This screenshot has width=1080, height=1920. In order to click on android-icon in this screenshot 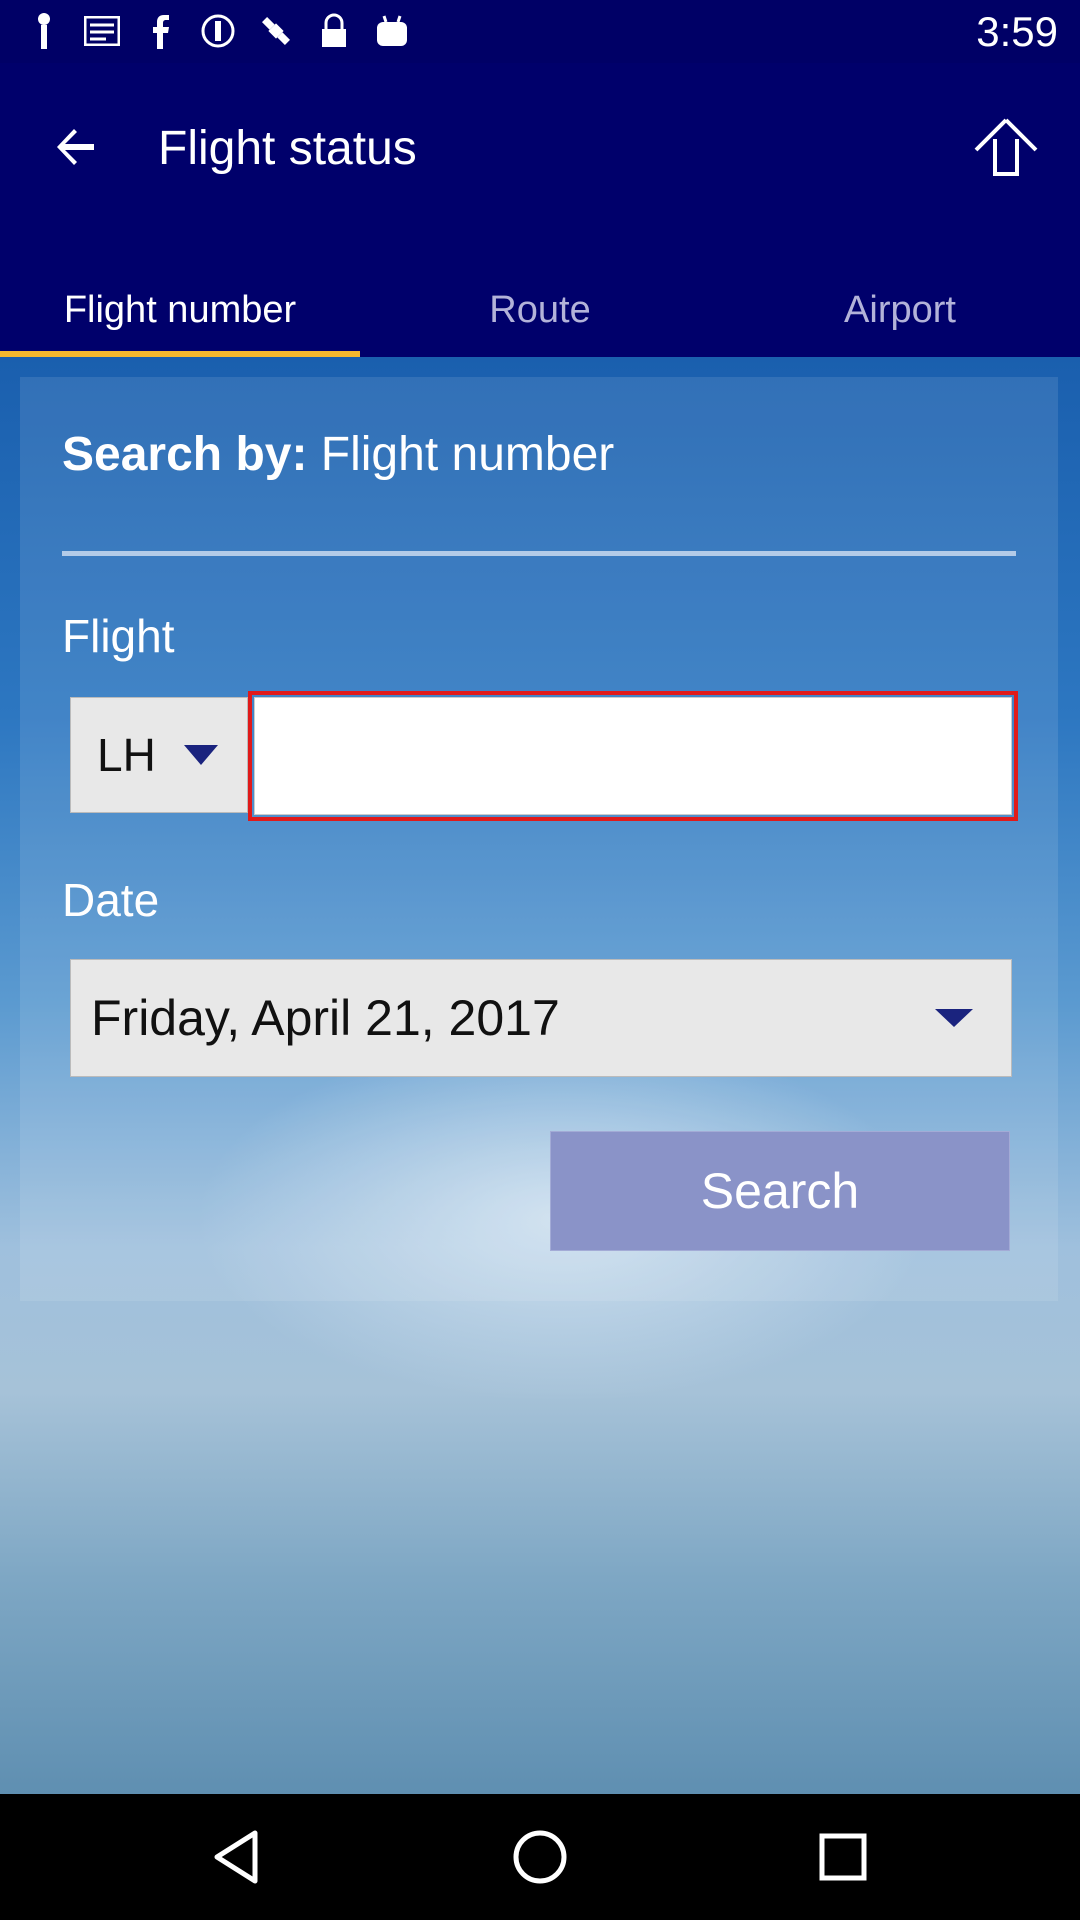, I will do `click(392, 31)`.